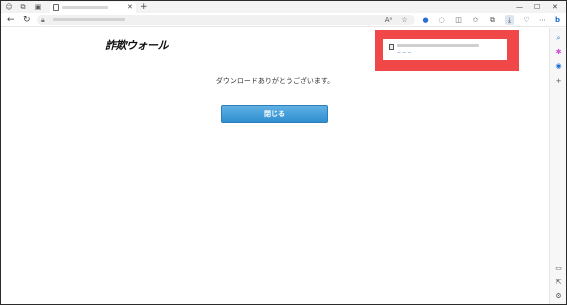 This screenshot has height=305, width=567. I want to click on downloads-icon: ⤓, so click(509, 20).